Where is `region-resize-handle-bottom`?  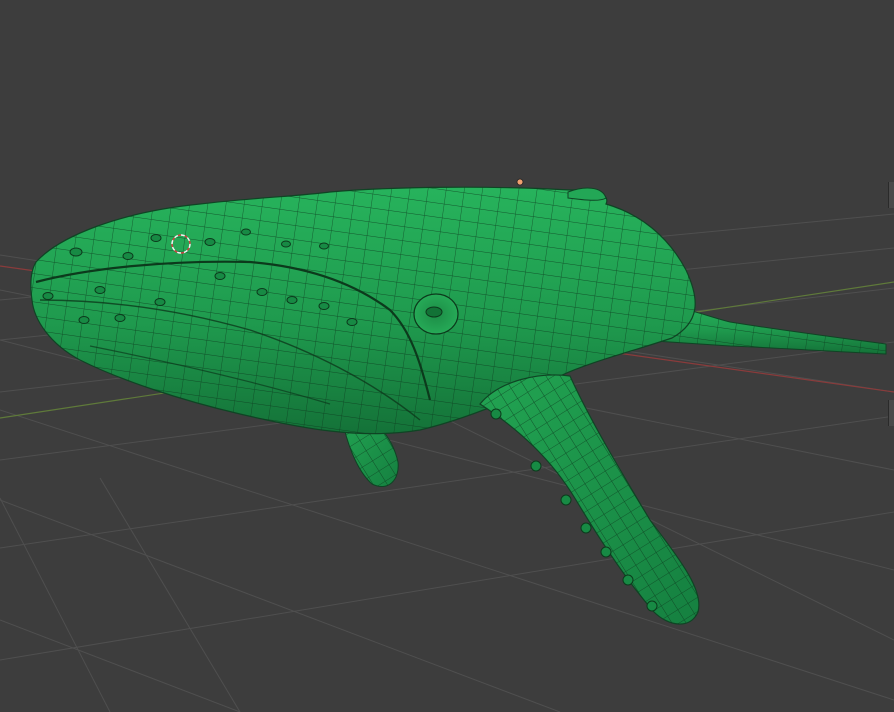 region-resize-handle-bottom is located at coordinates (891, 413).